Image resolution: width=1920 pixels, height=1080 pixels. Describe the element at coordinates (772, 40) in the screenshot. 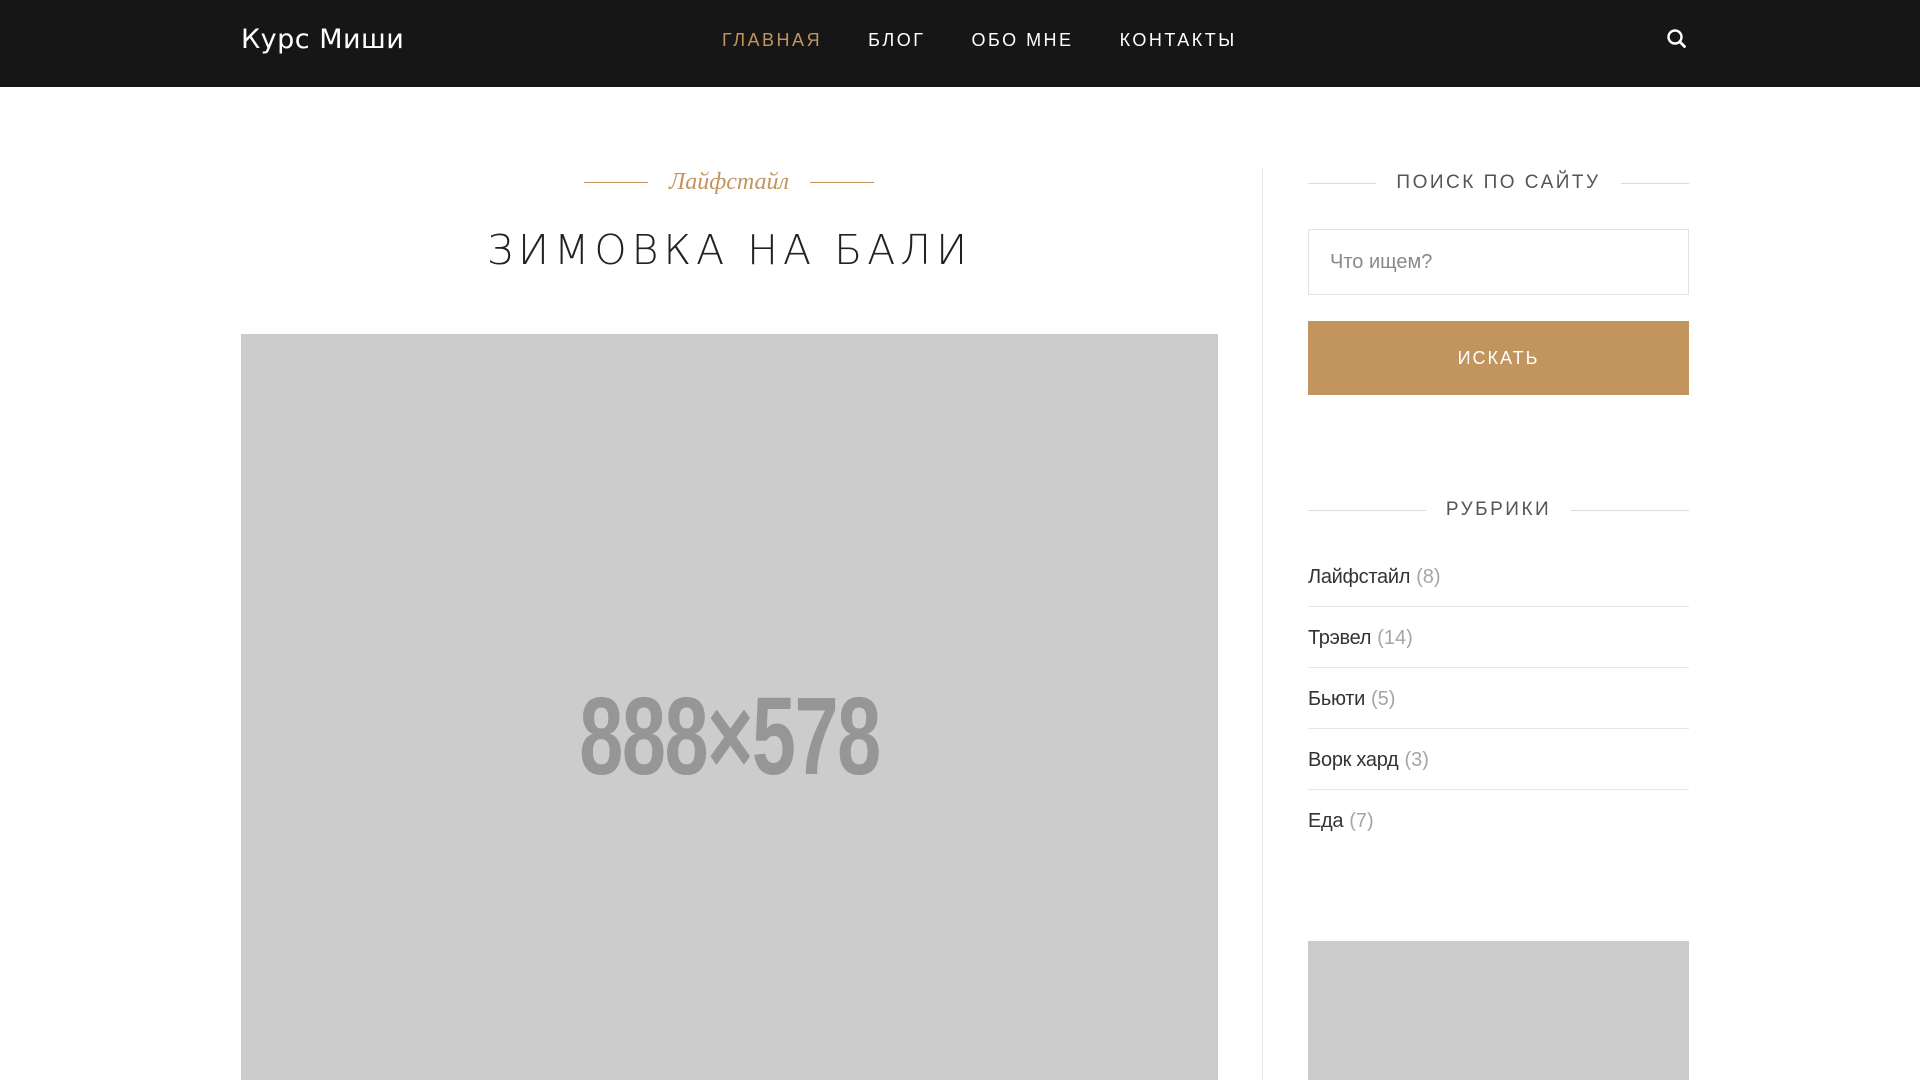

I see `nav-item-home: ГЛАВНАЯ` at that location.